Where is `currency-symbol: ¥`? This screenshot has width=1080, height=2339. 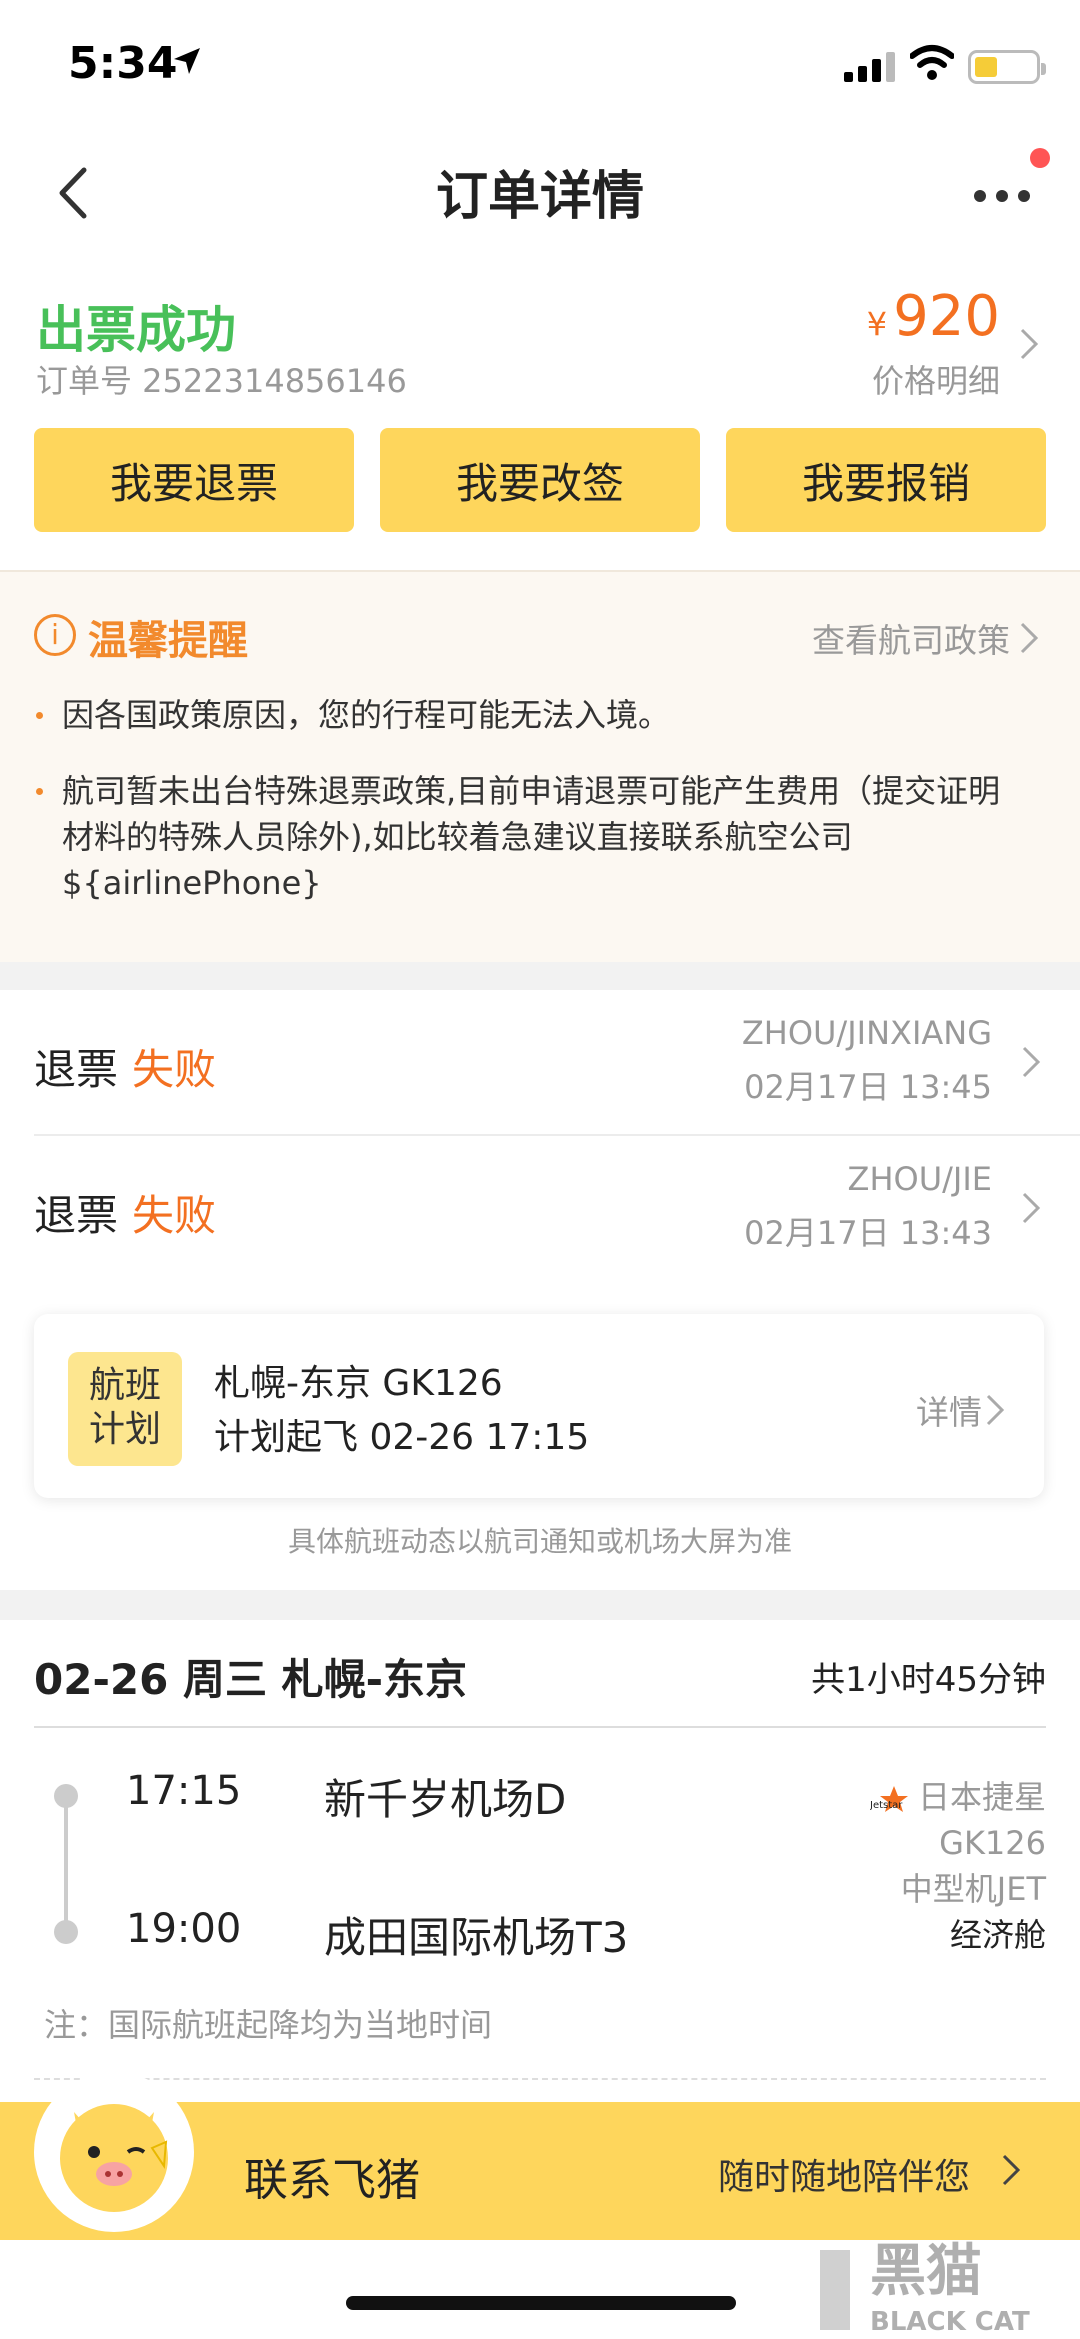
currency-symbol: ¥ is located at coordinates (877, 324).